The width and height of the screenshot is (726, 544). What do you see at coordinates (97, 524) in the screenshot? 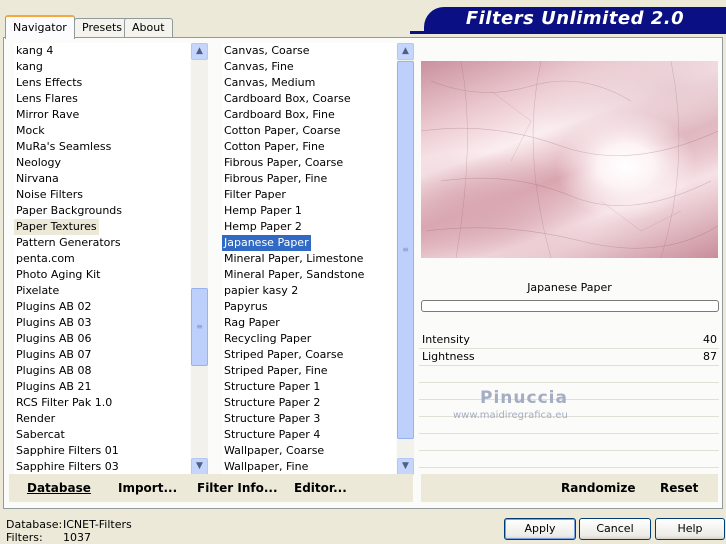
I see `database-status-value: ICNET-Filters` at bounding box center [97, 524].